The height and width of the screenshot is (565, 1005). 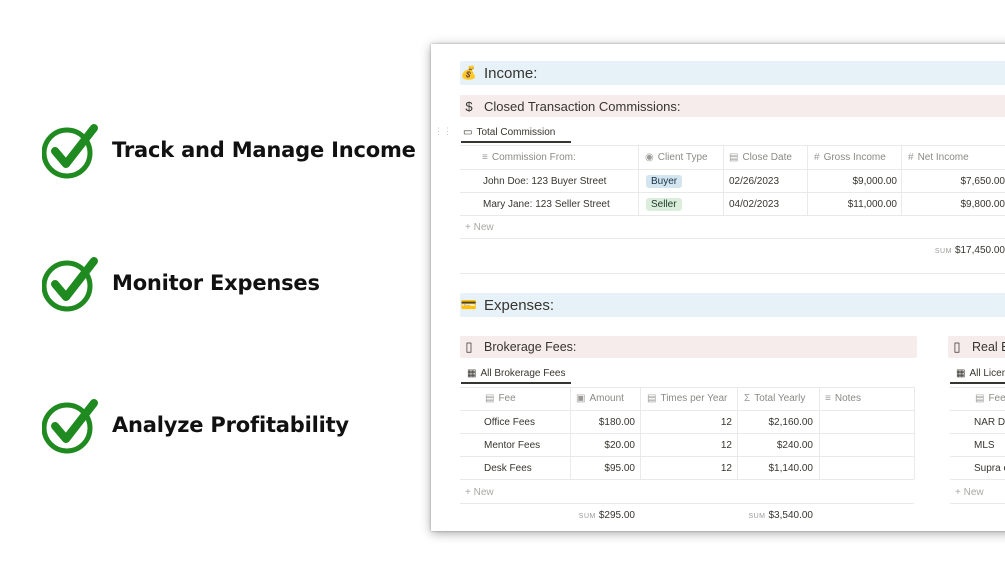 I want to click on feature-label: Track and Manage Income, so click(x=264, y=150).